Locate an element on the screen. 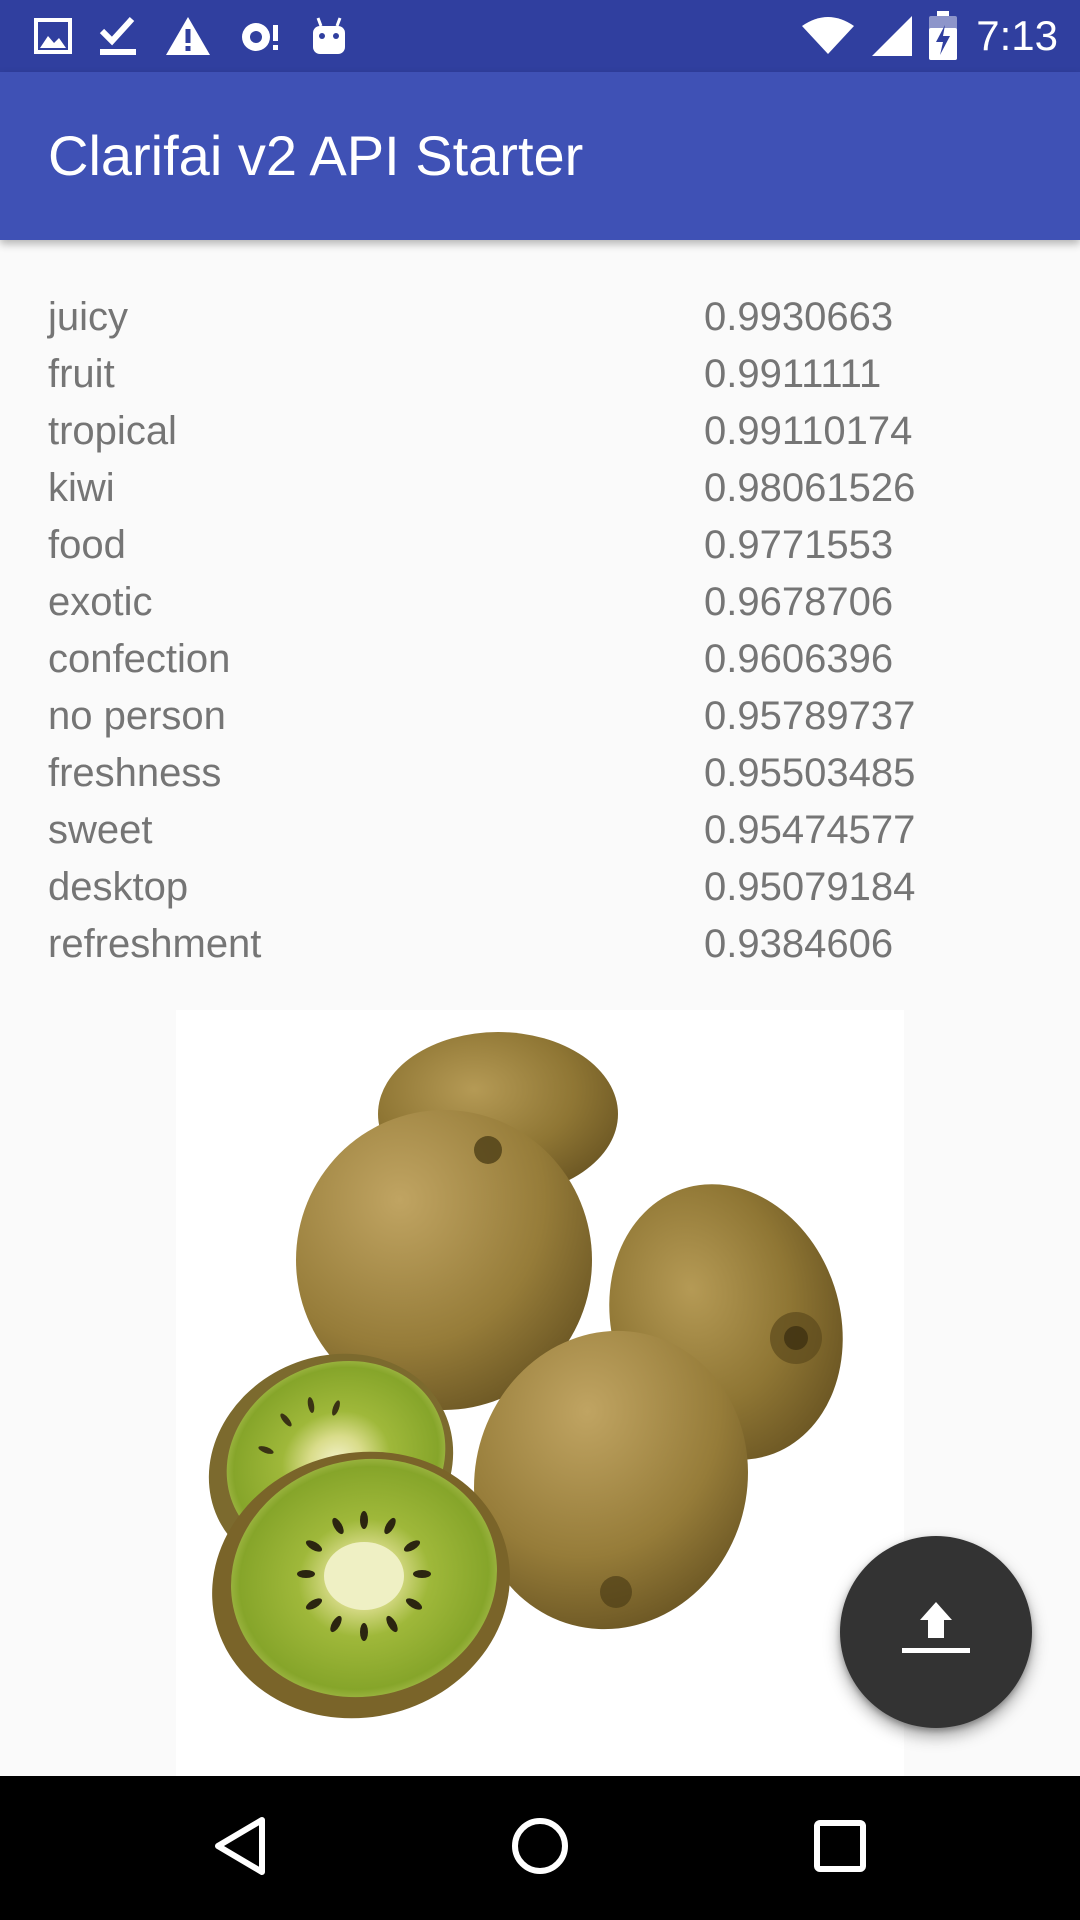 This screenshot has width=1080, height=1920. home-button is located at coordinates (540, 1848).